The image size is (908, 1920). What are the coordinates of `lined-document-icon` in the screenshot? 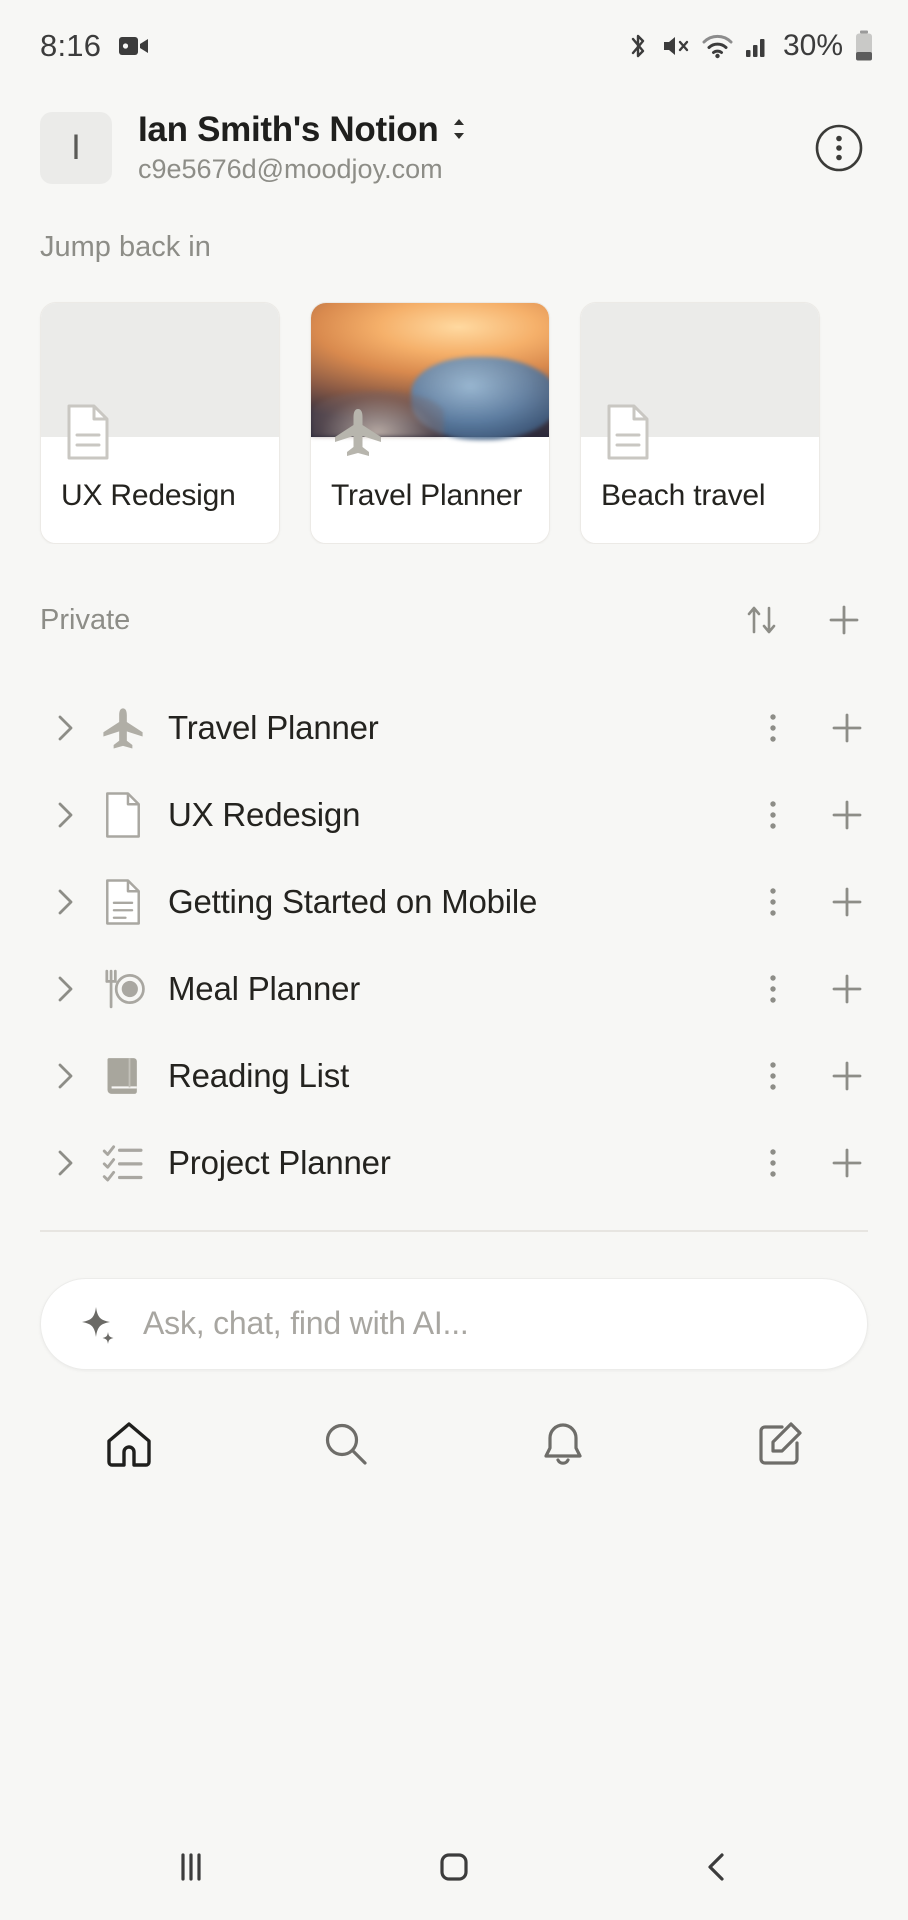 It's located at (123, 902).